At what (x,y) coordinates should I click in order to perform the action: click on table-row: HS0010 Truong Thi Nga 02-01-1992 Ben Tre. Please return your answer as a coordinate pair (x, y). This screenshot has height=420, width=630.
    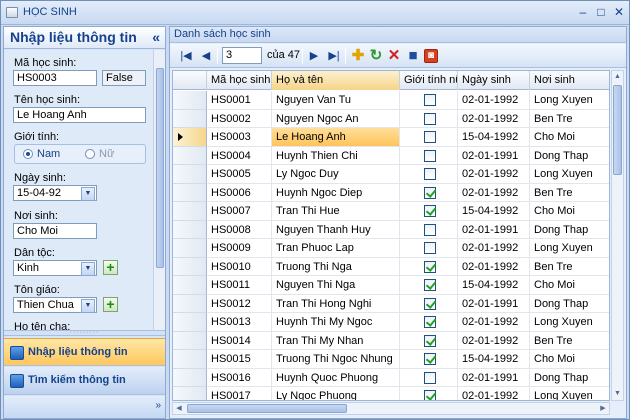
    Looking at the image, I should click on (391, 266).